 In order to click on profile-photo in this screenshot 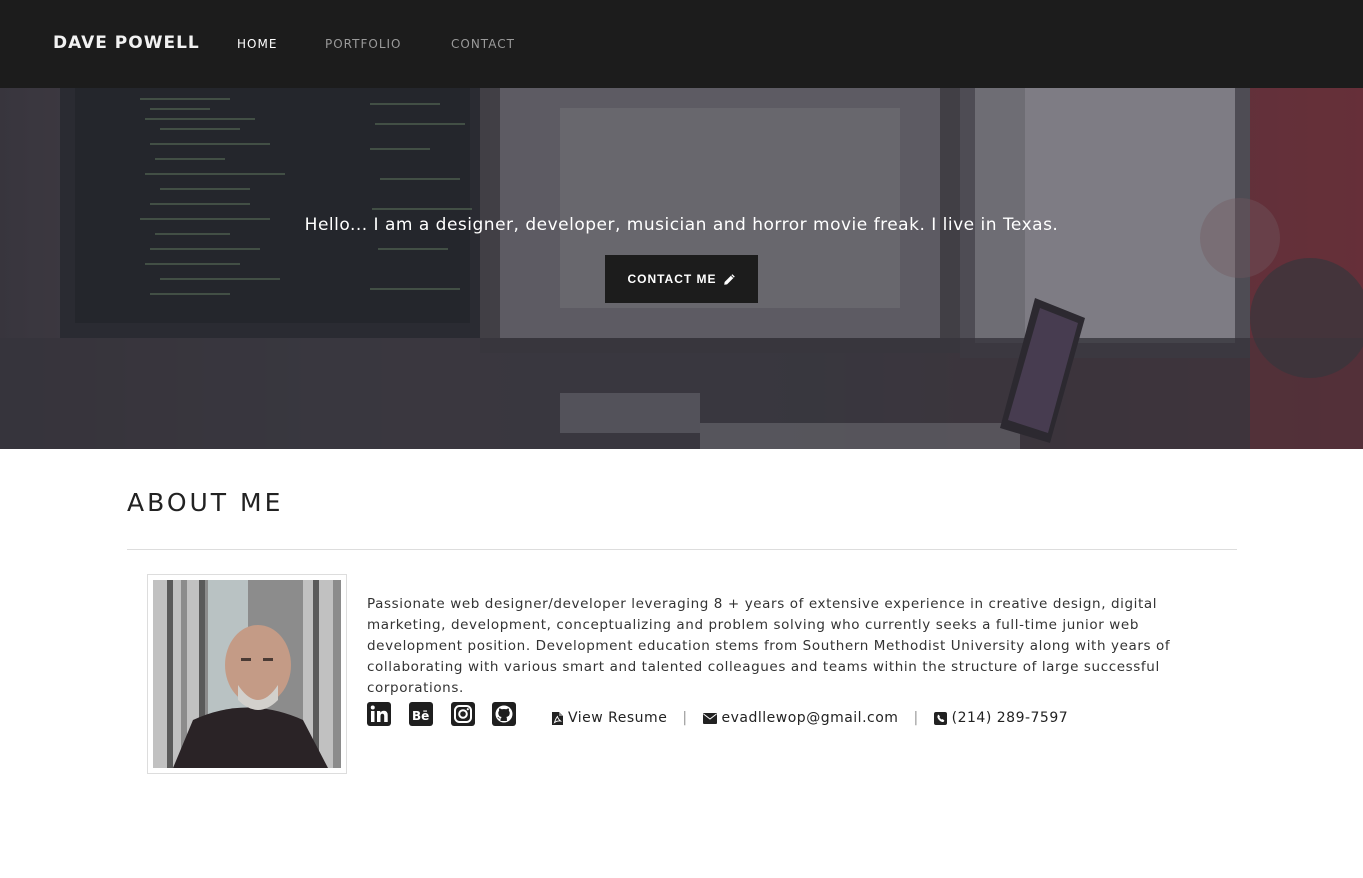, I will do `click(247, 674)`.